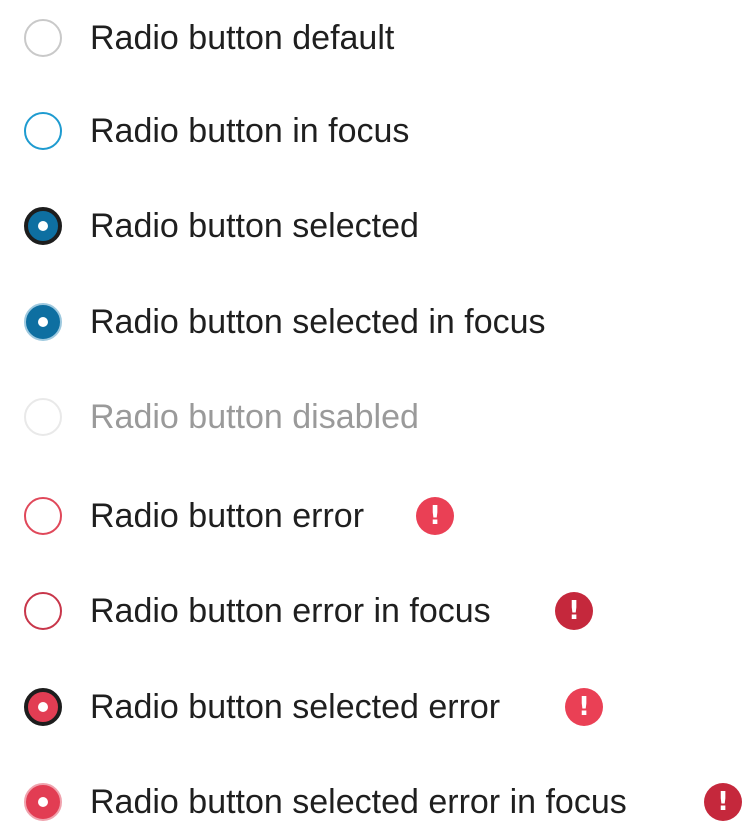 This screenshot has height=830, width=744. Describe the element at coordinates (43, 516) in the screenshot. I see `radio-button-error` at that location.